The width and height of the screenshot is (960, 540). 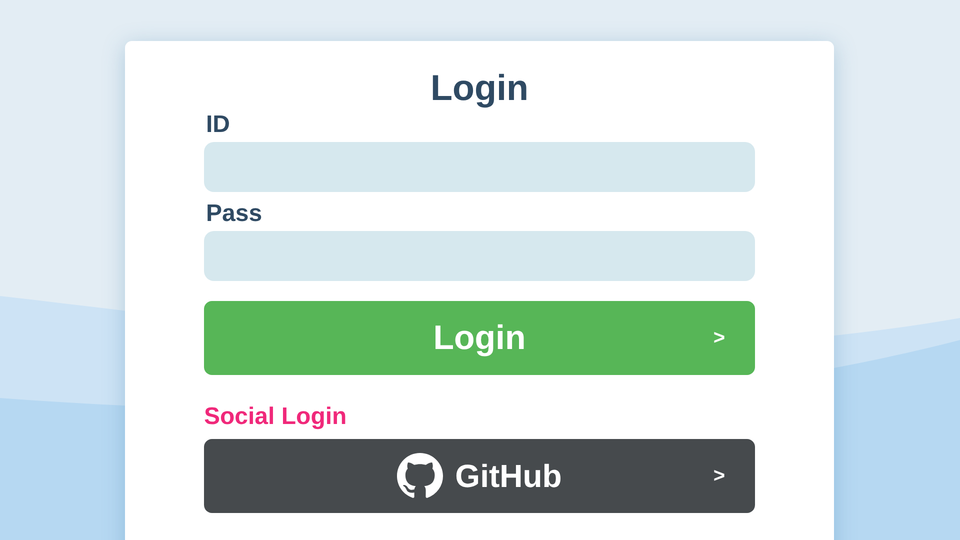 I want to click on cat-logo-icon, so click(x=420, y=476).